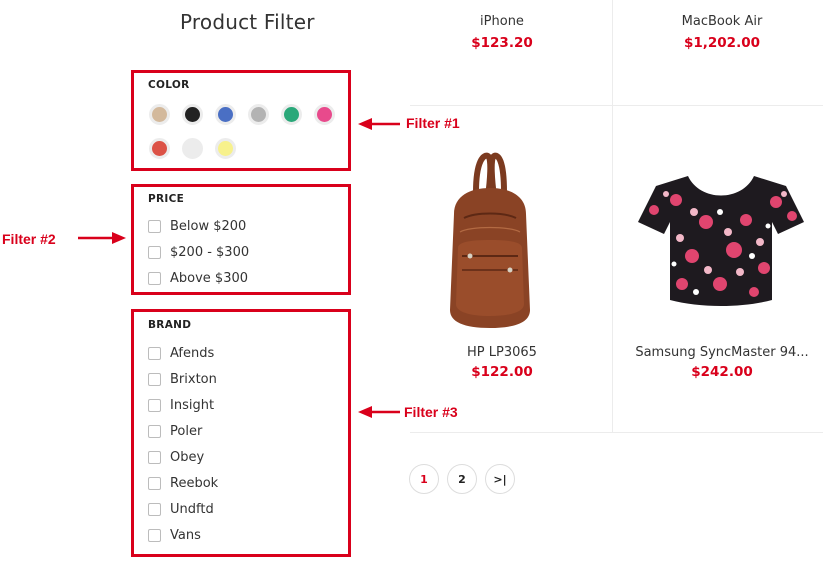 The width and height of the screenshot is (823, 588). Describe the element at coordinates (192, 509) in the screenshot. I see `brand-option-label: Undftd` at that location.